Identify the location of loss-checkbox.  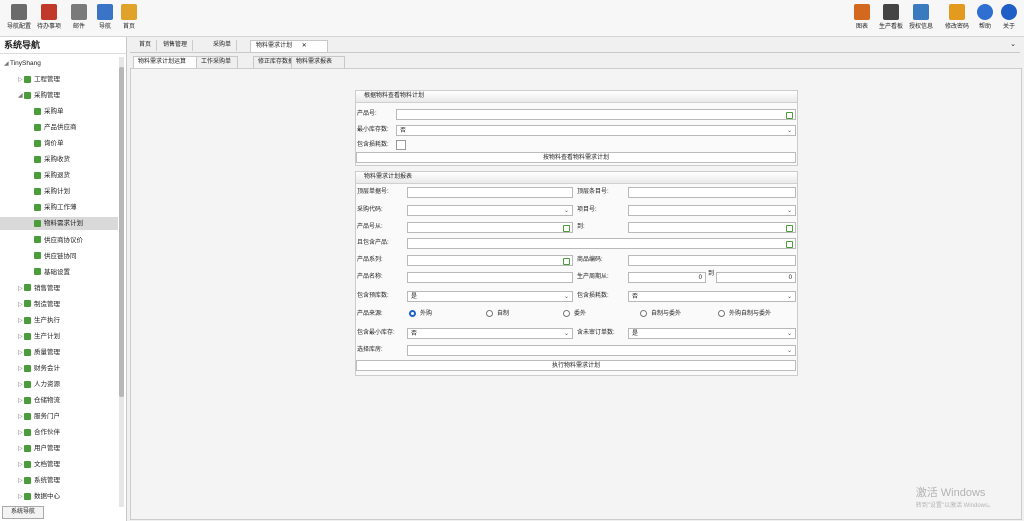
(401, 145).